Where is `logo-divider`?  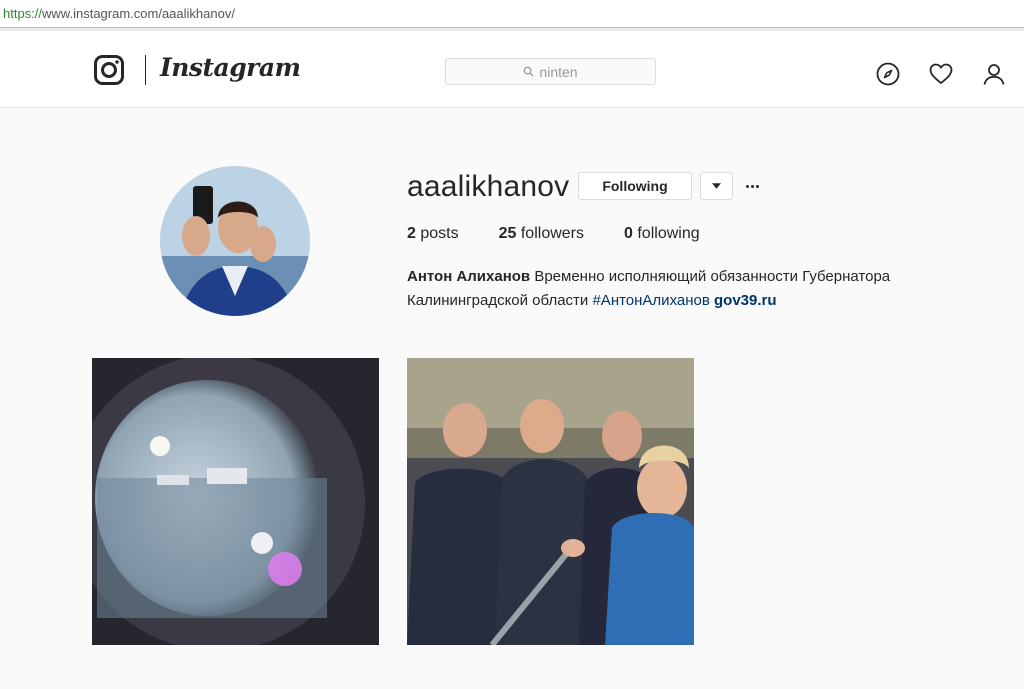 logo-divider is located at coordinates (145, 70).